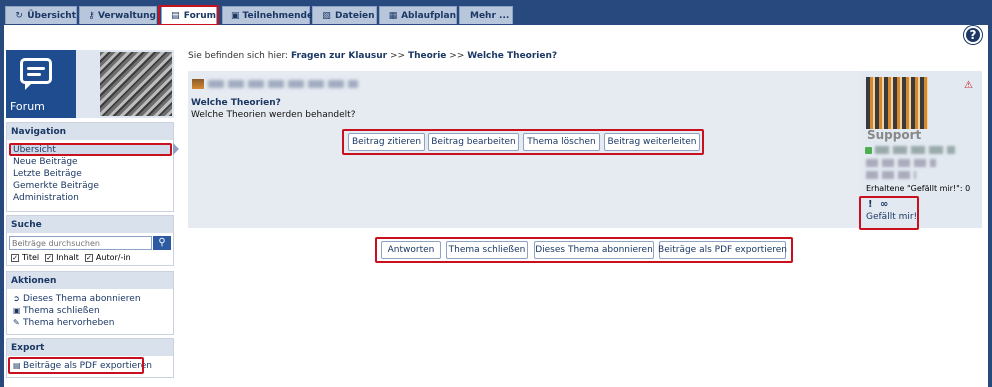 This screenshot has height=387, width=992. What do you see at coordinates (894, 135) in the screenshot?
I see `support-badge: Support` at bounding box center [894, 135].